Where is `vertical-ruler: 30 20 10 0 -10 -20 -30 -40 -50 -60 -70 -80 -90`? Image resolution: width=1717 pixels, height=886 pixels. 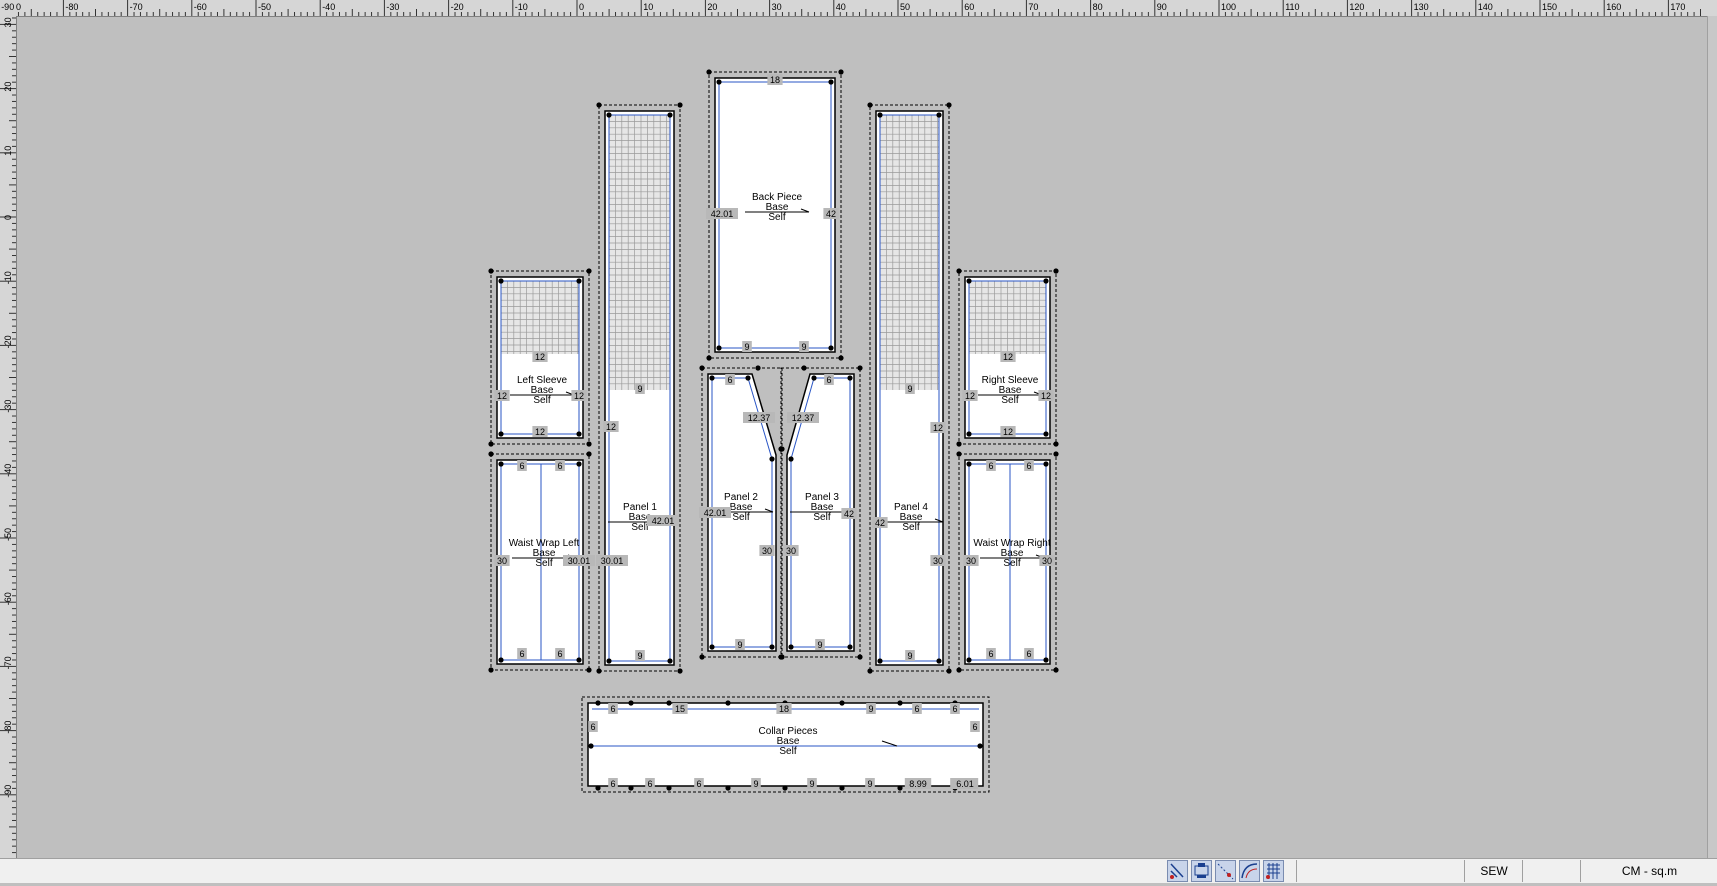 vertical-ruler: 30 20 10 0 -10 -20 -30 -40 -50 -60 -70 -80 -90 is located at coordinates (8, 437).